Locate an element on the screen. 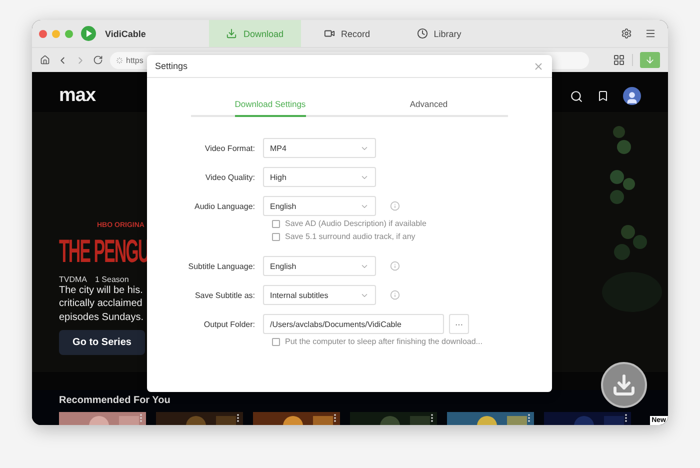 This screenshot has height=468, width=700. app-name: VidiCable is located at coordinates (125, 33).